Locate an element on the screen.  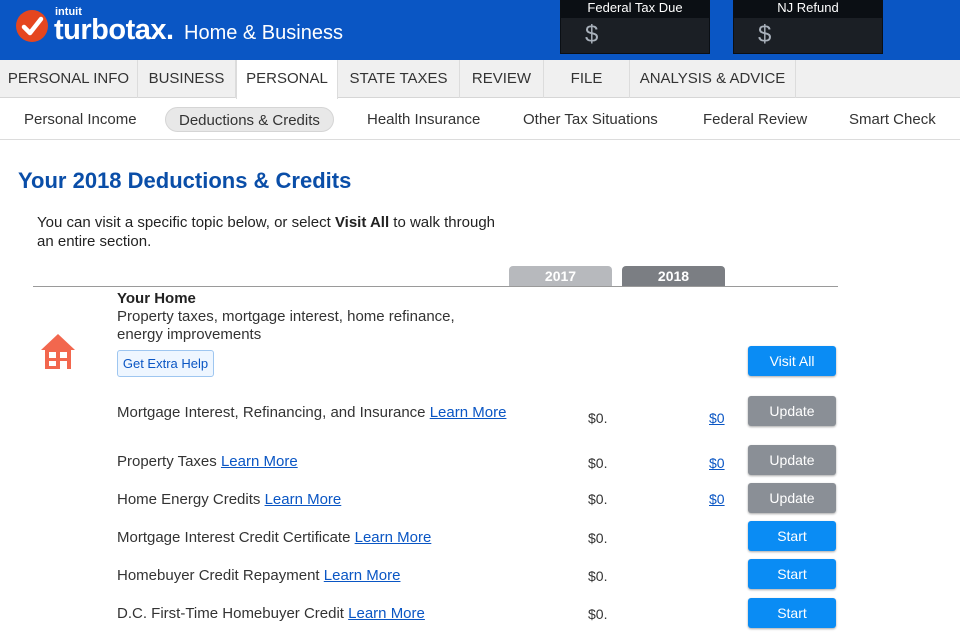
page-title: Your 2018 Deductions & Credits is located at coordinates (185, 180).